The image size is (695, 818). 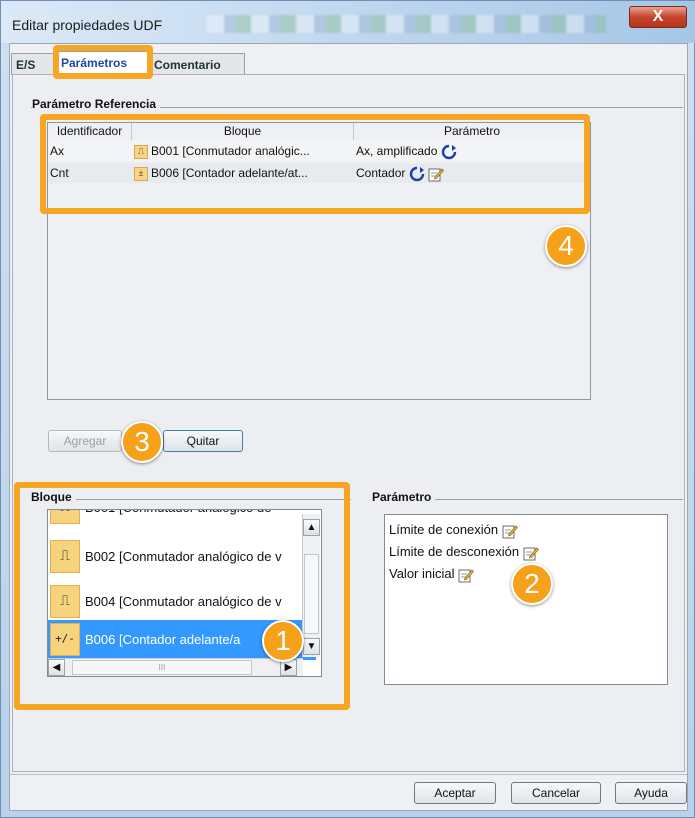 What do you see at coordinates (422, 573) in the screenshot?
I see `list-item-label: Valor inicial` at bounding box center [422, 573].